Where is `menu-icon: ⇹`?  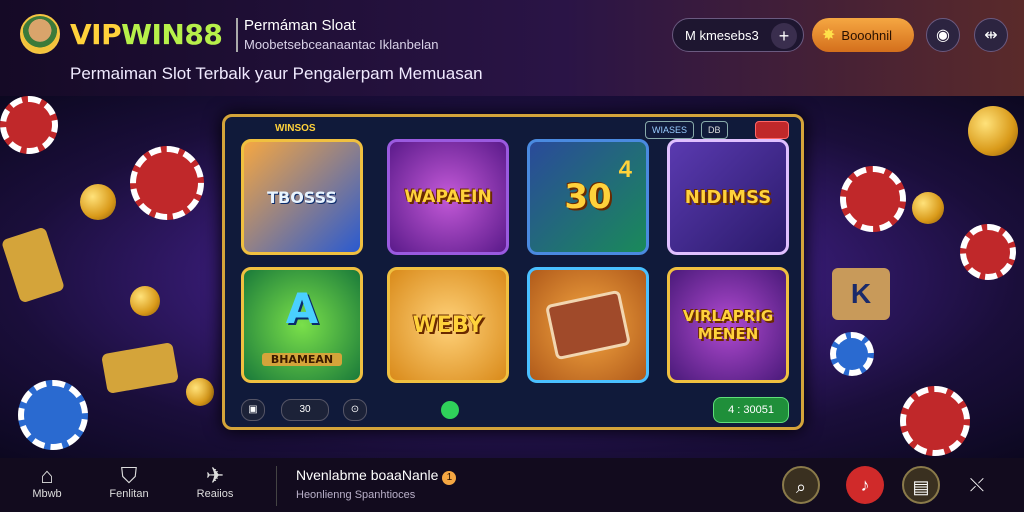 menu-icon: ⇹ is located at coordinates (991, 35).